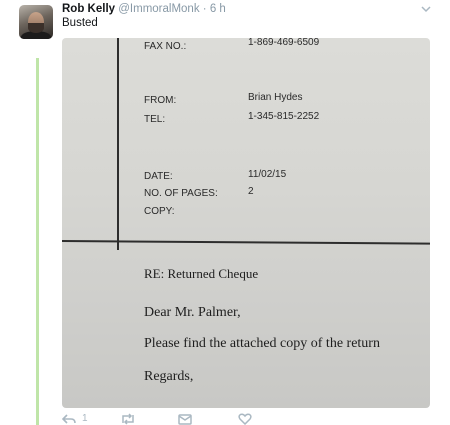 Image resolution: width=450 pixels, height=425 pixels. I want to click on reply-button: 1, so click(75, 418).